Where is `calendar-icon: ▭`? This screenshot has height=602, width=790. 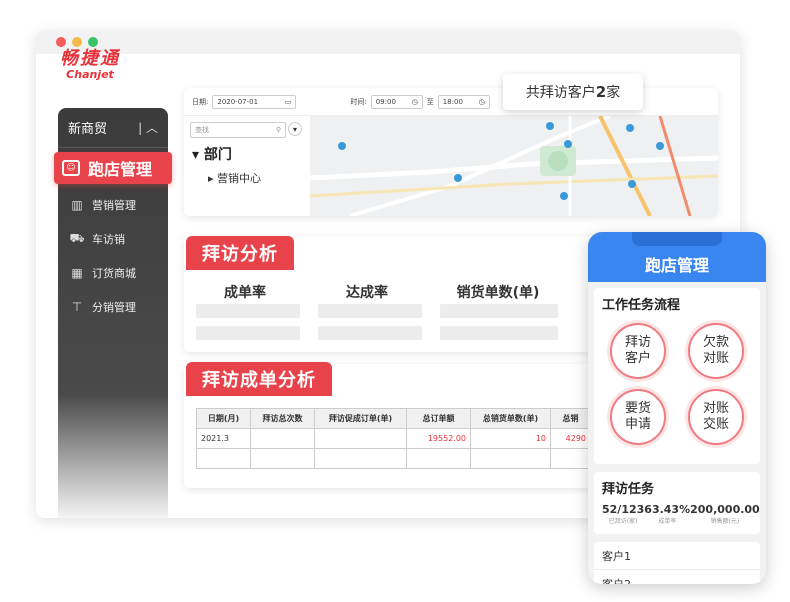 calendar-icon: ▭ is located at coordinates (288, 101).